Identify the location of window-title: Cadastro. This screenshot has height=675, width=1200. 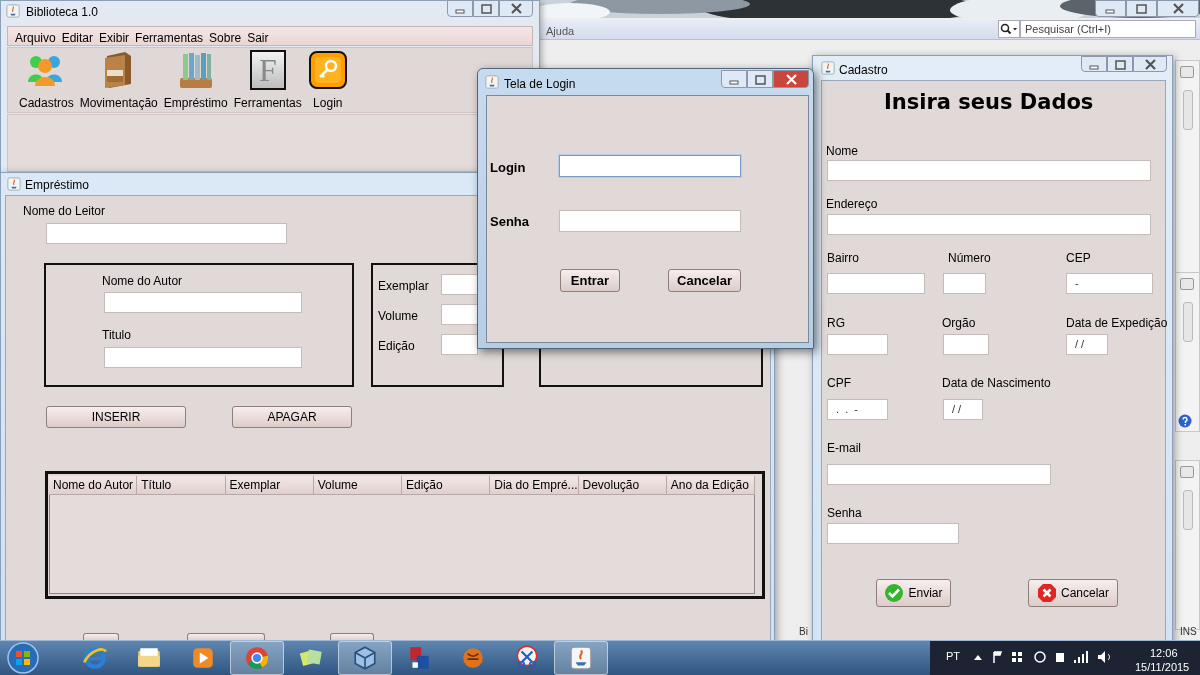
(863, 70).